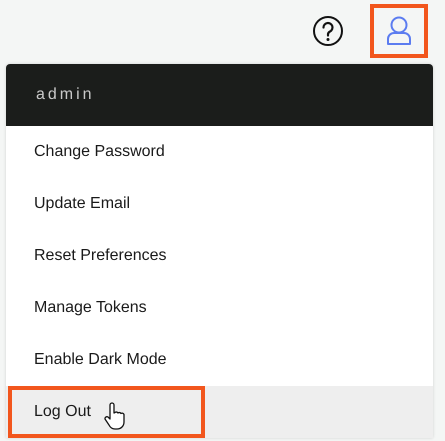  I want to click on menu-item: Enable Dark Mode, so click(100, 360).